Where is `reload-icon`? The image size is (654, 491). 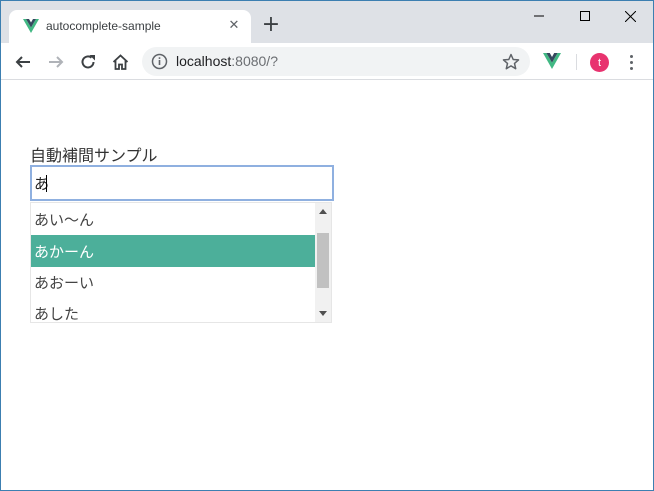
reload-icon is located at coordinates (88, 62).